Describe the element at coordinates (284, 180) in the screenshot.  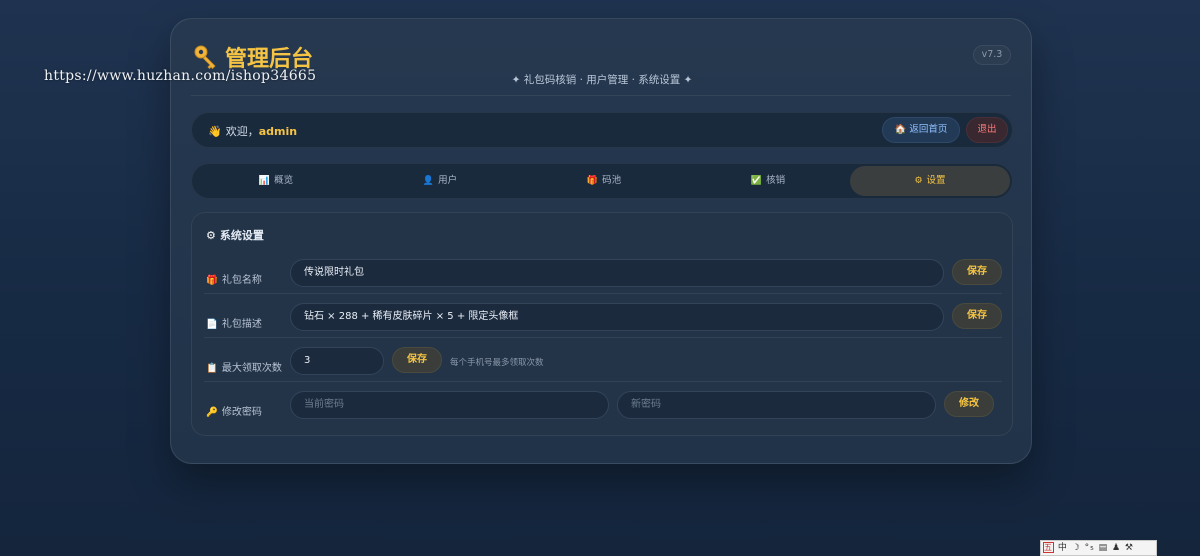
I see `tab-label: 概览` at that location.